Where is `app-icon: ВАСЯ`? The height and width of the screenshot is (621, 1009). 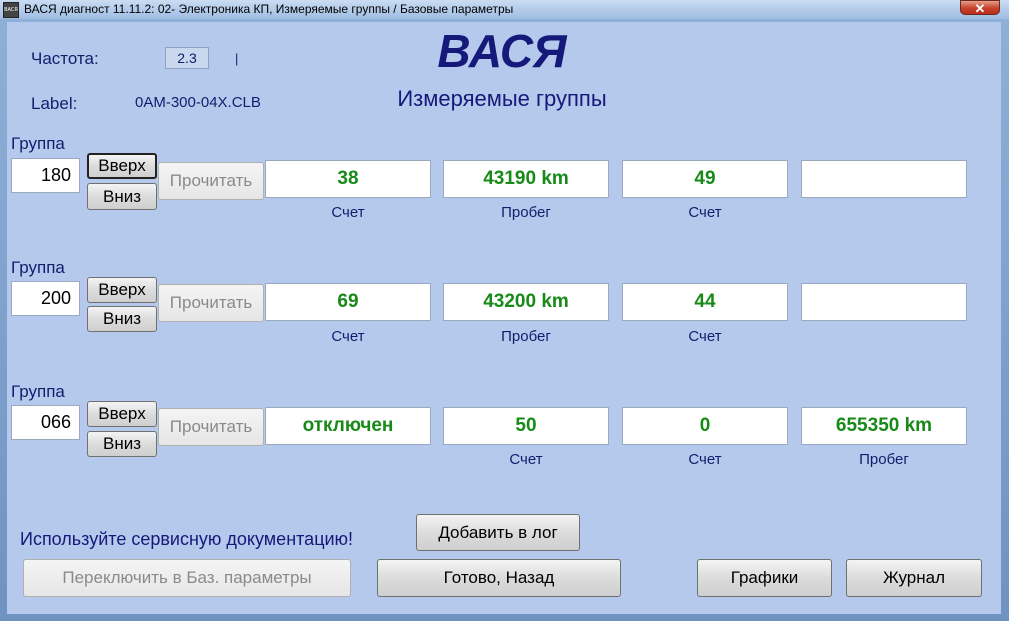 app-icon: ВАСЯ is located at coordinates (11, 10).